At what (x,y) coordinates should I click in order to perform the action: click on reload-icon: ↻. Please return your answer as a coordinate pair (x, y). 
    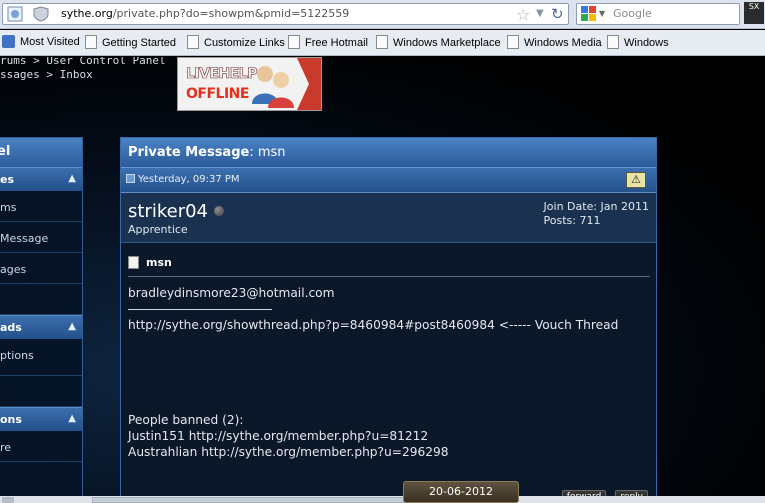
    Looking at the image, I should click on (557, 14).